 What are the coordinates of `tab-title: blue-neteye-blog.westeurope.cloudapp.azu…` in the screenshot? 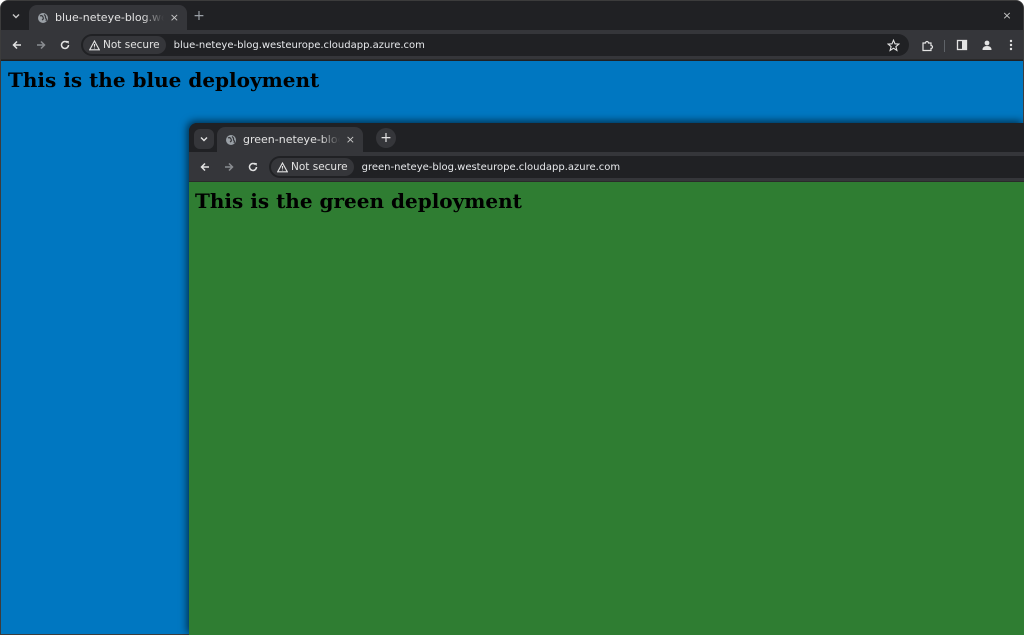 It's located at (109, 17).